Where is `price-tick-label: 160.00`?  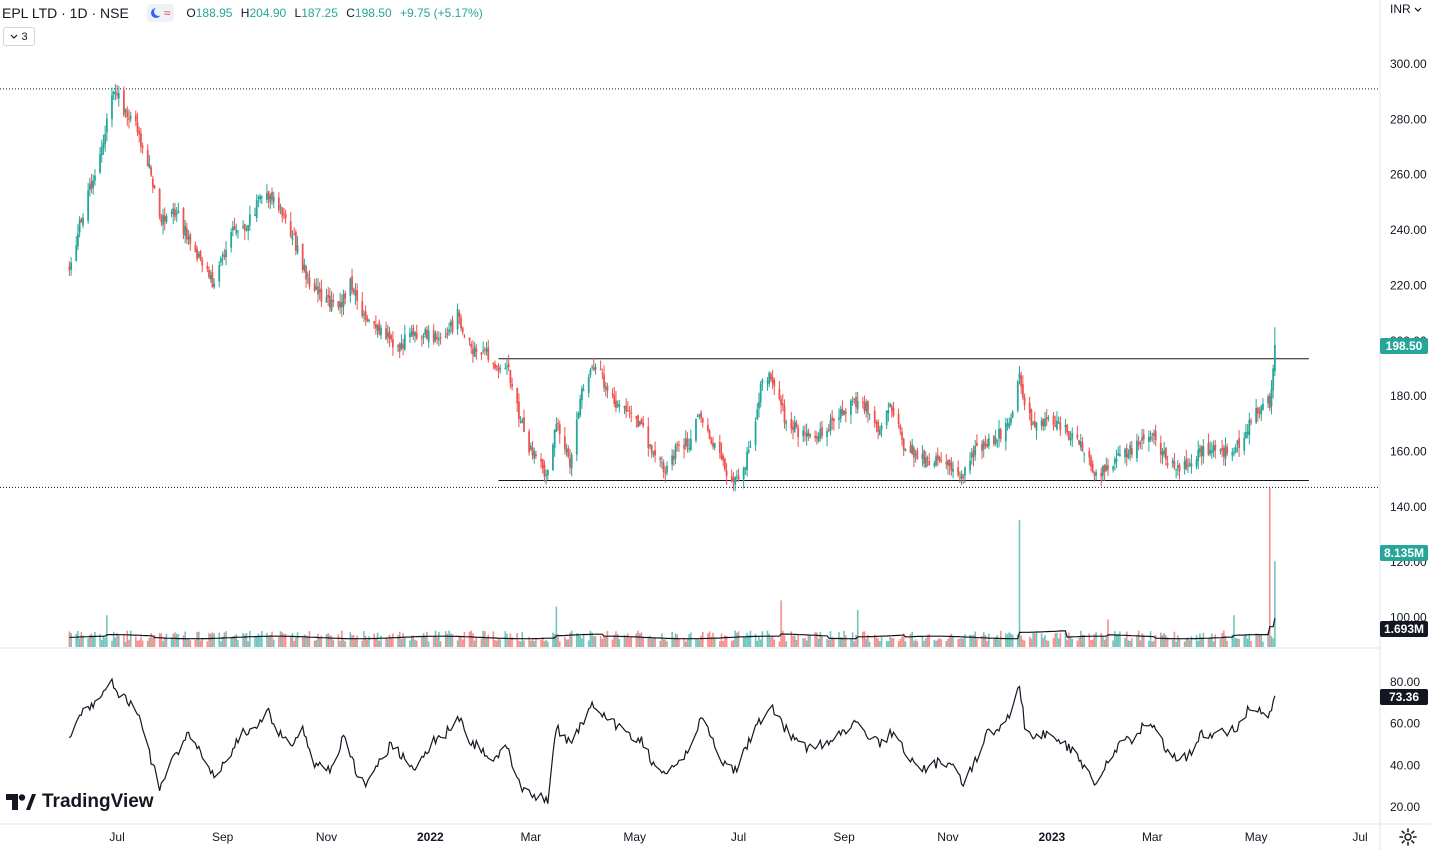 price-tick-label: 160.00 is located at coordinates (1408, 451).